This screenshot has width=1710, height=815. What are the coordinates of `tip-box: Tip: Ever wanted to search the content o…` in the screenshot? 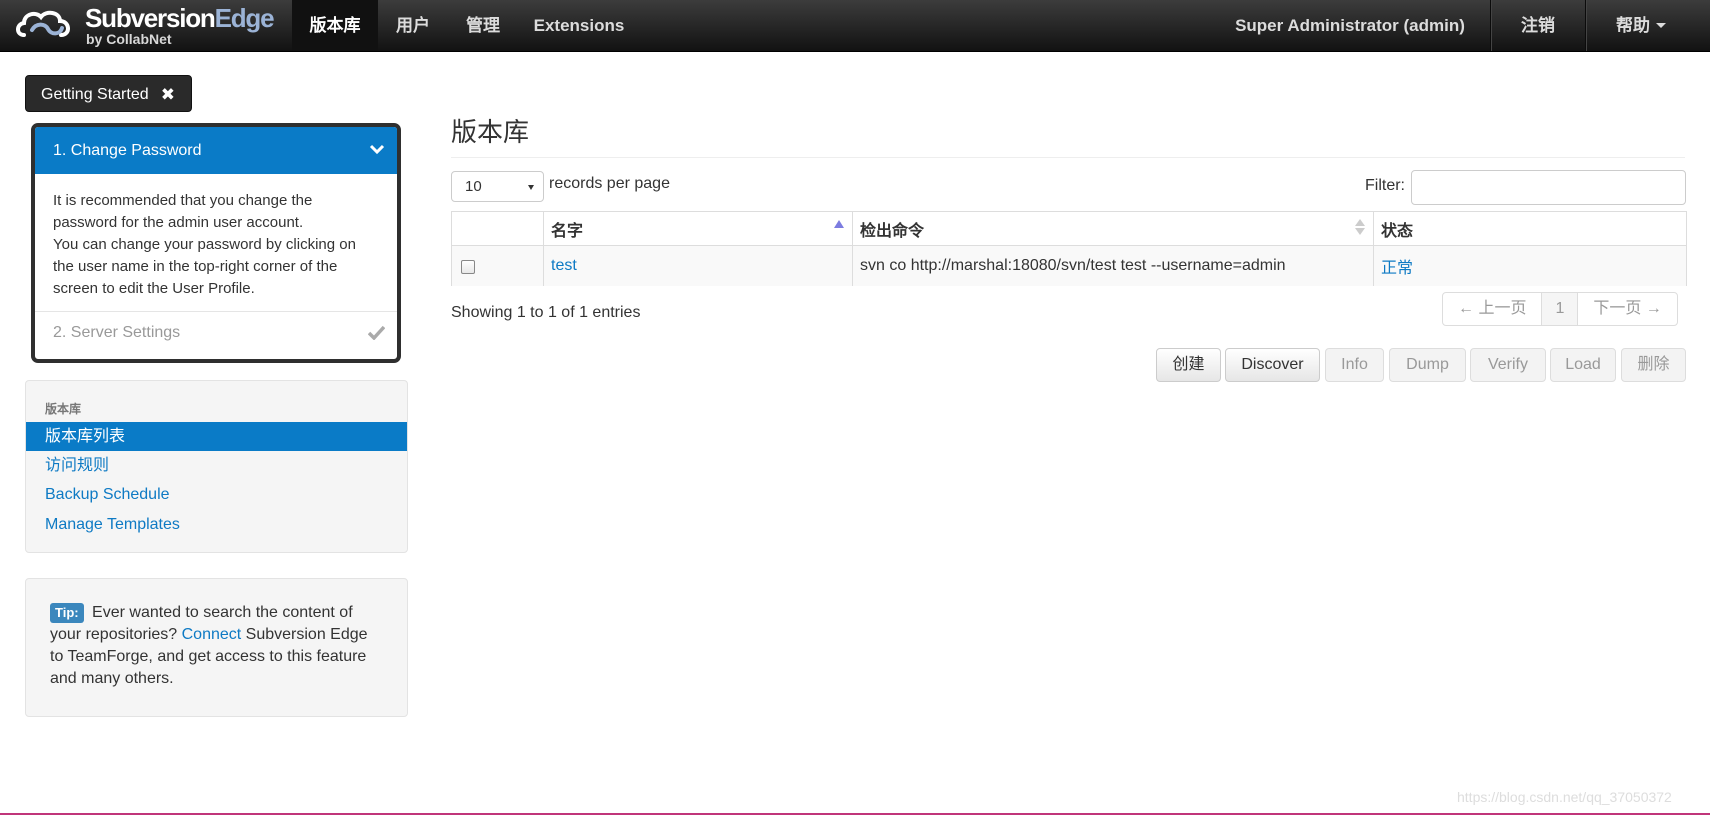 It's located at (216, 647).